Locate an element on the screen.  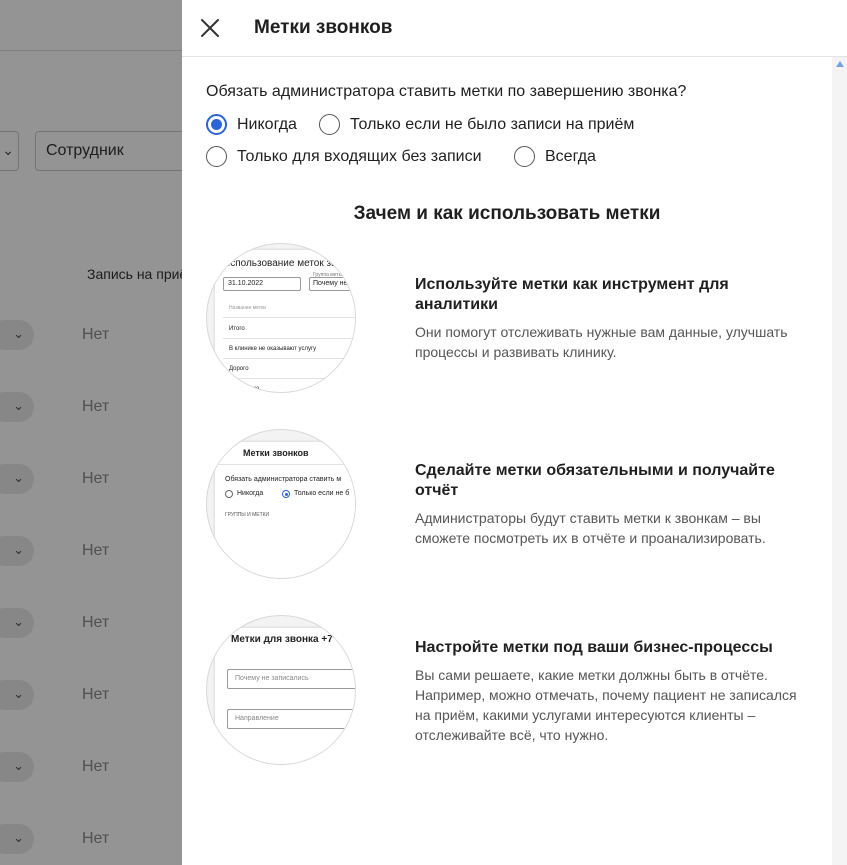
mini-date: 31.10.2022 is located at coordinates (246, 283).